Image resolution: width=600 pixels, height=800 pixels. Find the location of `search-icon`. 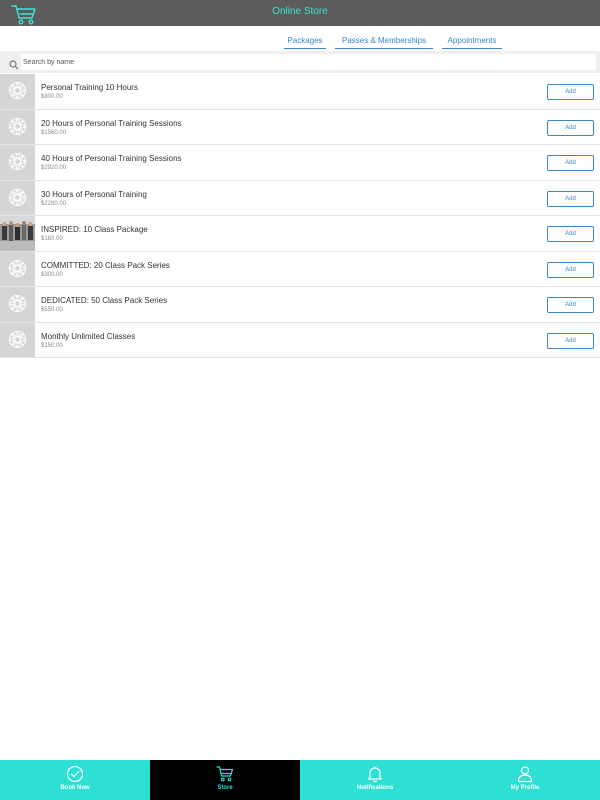

search-icon is located at coordinates (14, 63).